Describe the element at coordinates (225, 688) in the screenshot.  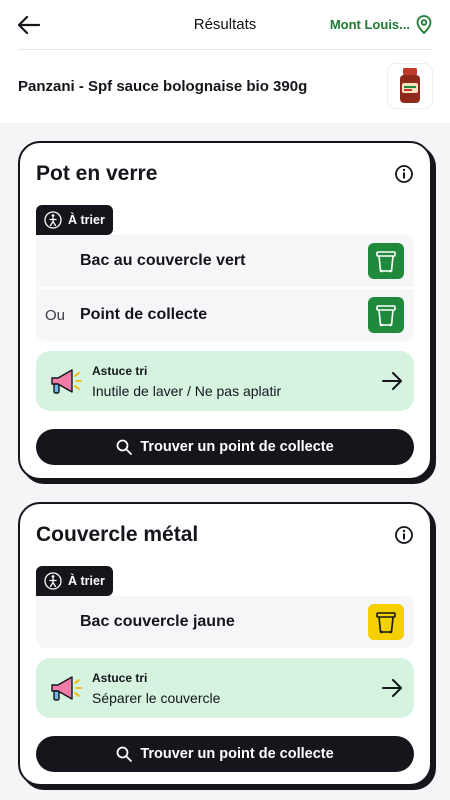
I see `sorting-tip: Astuce tri Séparer le couvercle` at that location.